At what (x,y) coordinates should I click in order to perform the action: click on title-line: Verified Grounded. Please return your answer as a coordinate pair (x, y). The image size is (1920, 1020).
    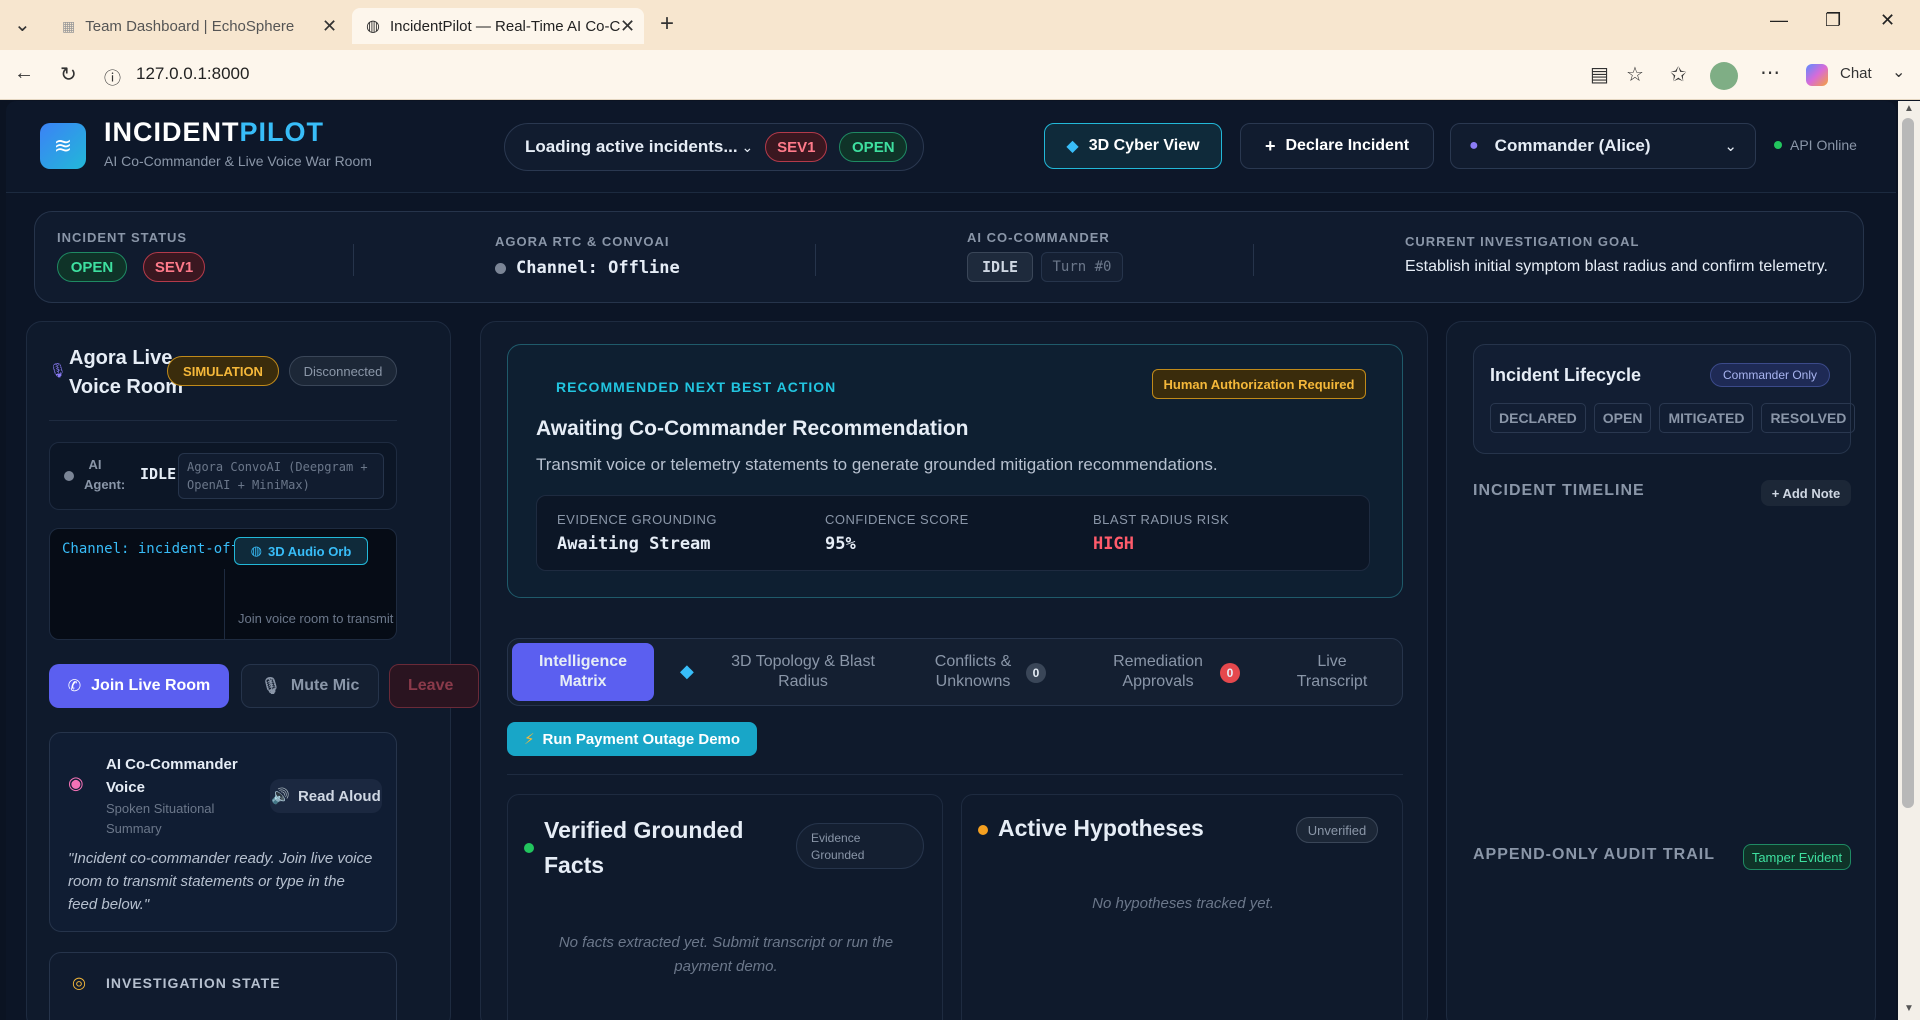
    Looking at the image, I should click on (644, 830).